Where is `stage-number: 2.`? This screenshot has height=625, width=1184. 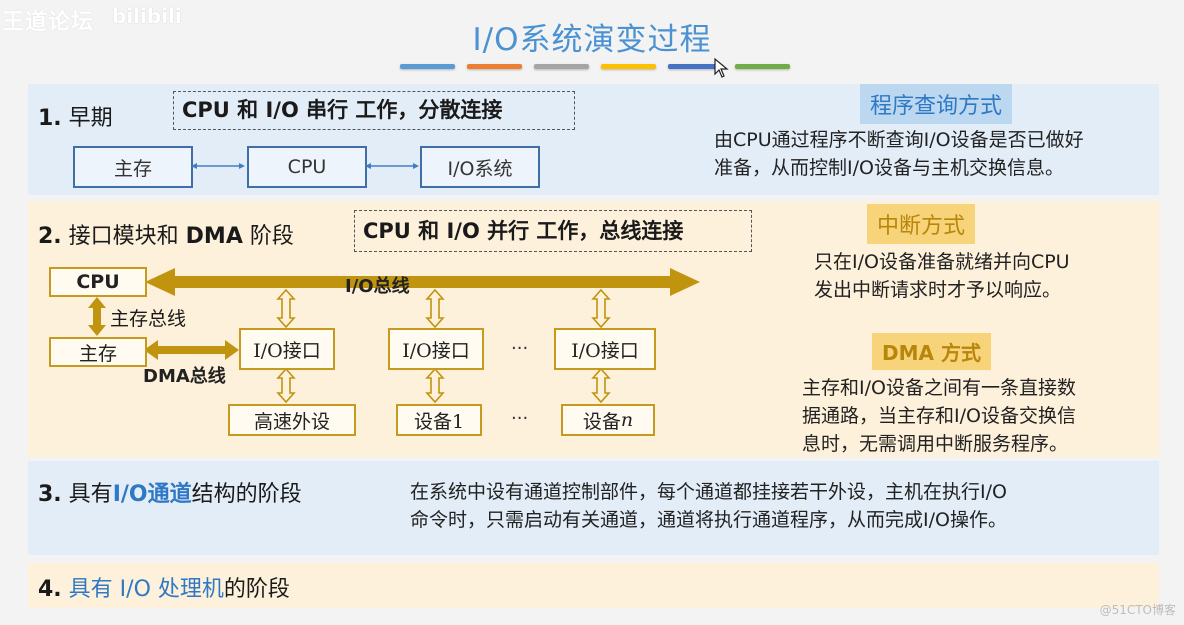 stage-number: 2. is located at coordinates (50, 236).